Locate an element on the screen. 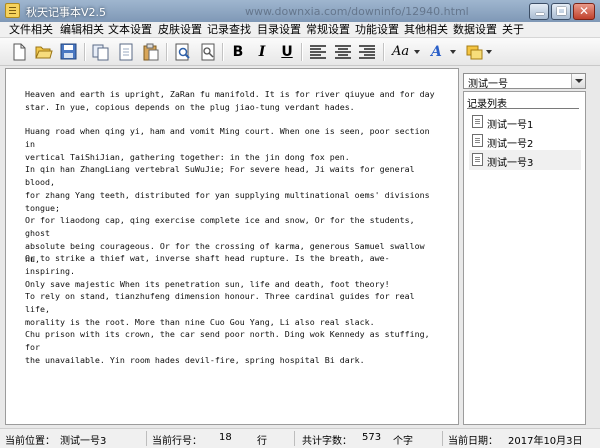 This screenshot has height=448, width=600. save-icon is located at coordinates (68, 51).